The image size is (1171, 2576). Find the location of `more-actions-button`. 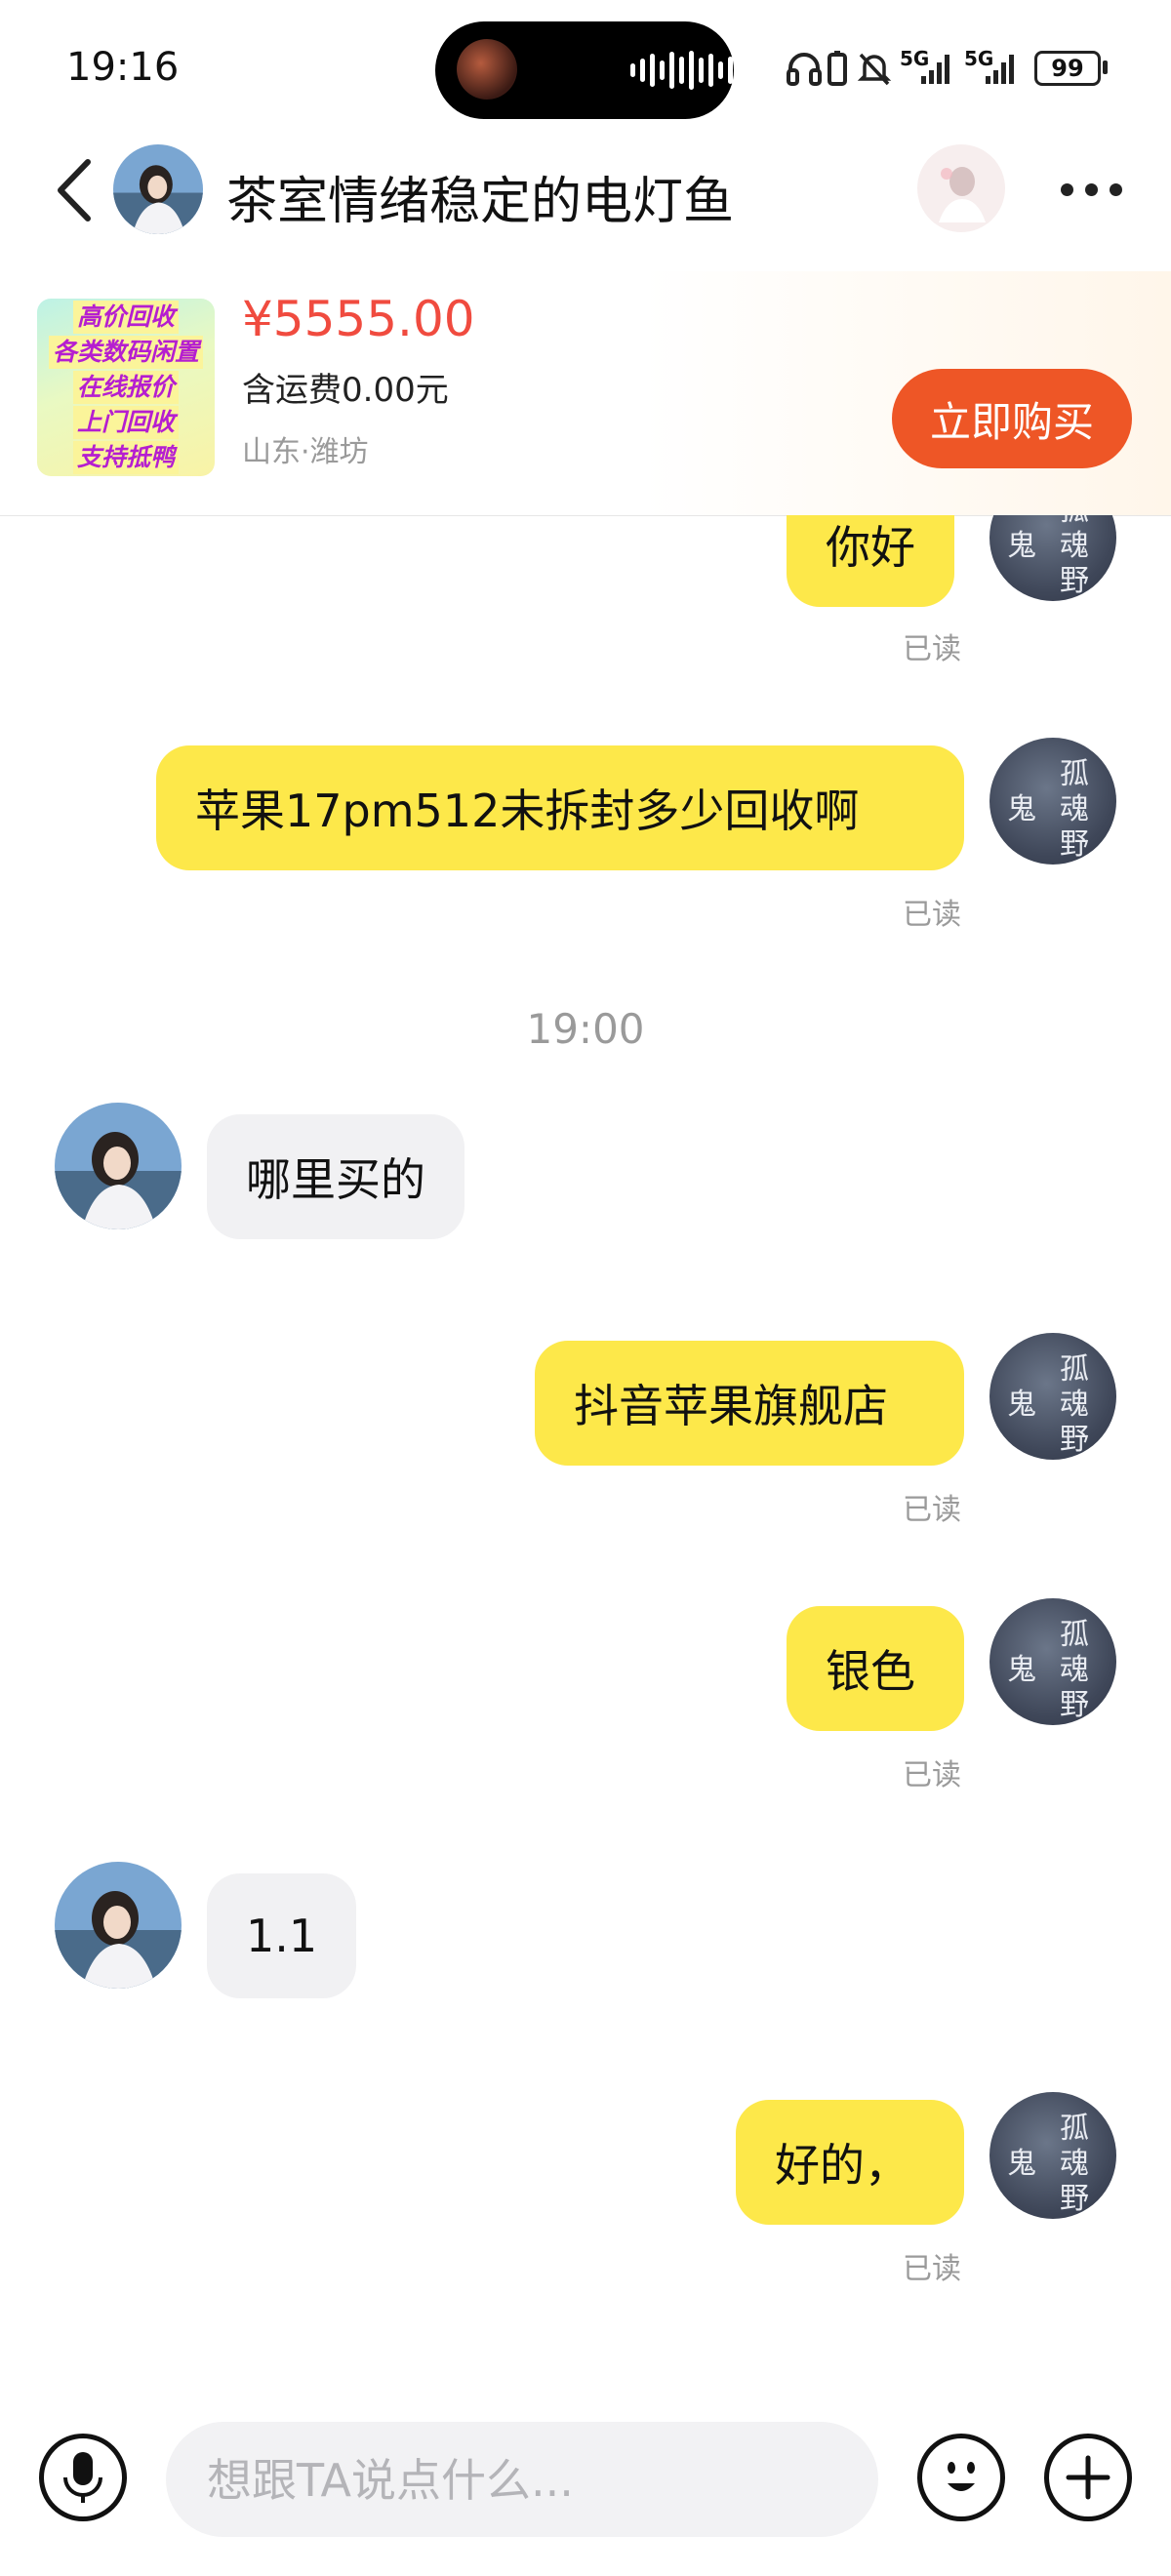

more-actions-button is located at coordinates (1088, 2477).